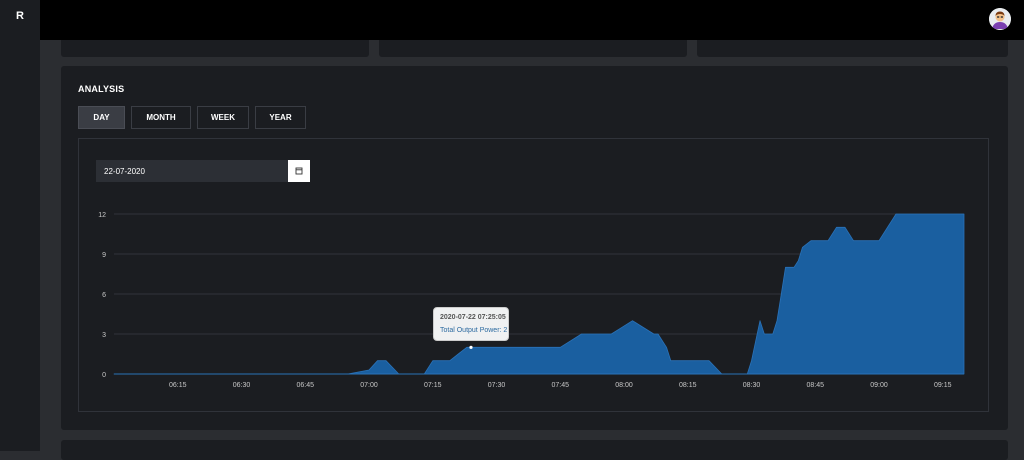  I want to click on x-tick-label: 06:30, so click(242, 385).